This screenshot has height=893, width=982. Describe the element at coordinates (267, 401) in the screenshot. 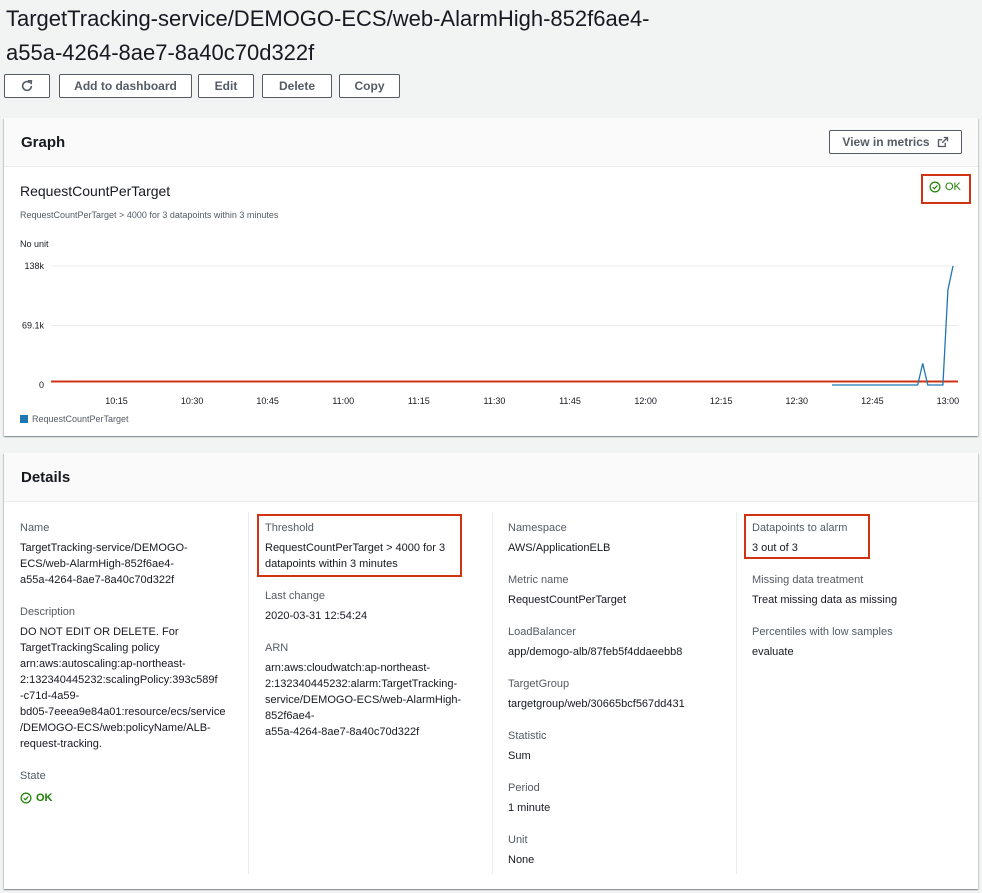

I see `x-tick-label: 10:45` at that location.